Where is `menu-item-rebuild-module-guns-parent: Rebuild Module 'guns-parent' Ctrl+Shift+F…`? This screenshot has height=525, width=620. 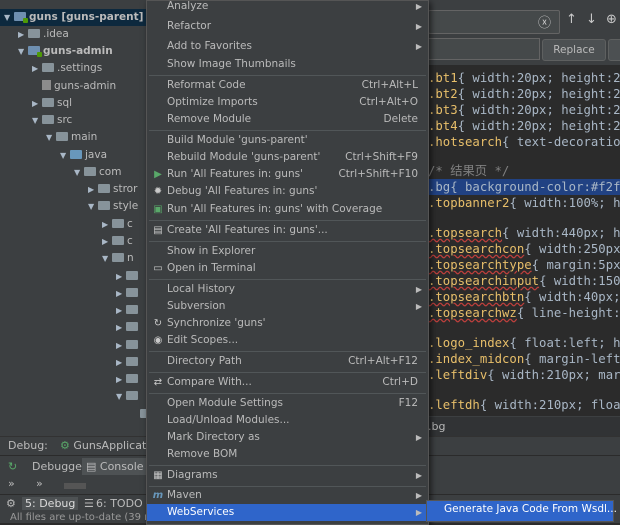
menu-item-rebuild-module-guns-parent: Rebuild Module 'guns-parent' Ctrl+Shift+F… is located at coordinates (287, 157).